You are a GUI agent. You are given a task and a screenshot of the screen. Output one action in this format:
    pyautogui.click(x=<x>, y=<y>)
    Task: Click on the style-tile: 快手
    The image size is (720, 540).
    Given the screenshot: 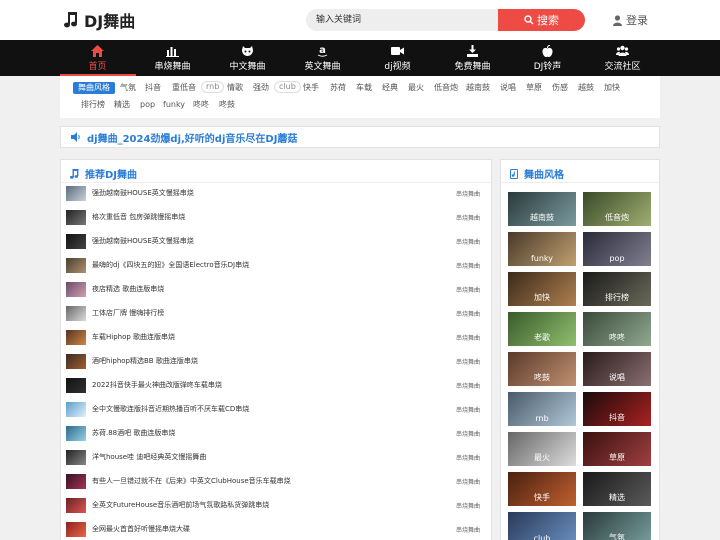 What is the action you would take?
    pyautogui.click(x=542, y=489)
    